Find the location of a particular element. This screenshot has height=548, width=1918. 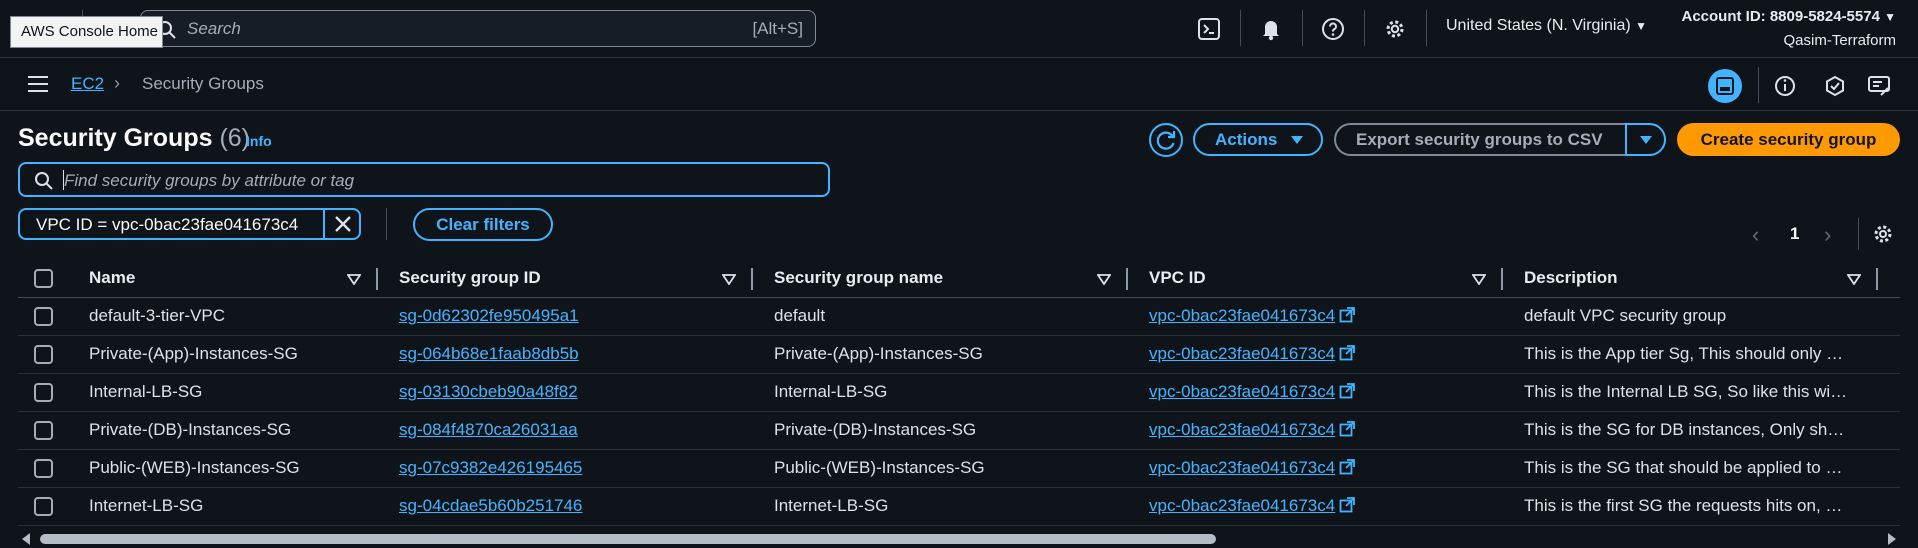

page-title: Security Groups (6) is located at coordinates (134, 138).